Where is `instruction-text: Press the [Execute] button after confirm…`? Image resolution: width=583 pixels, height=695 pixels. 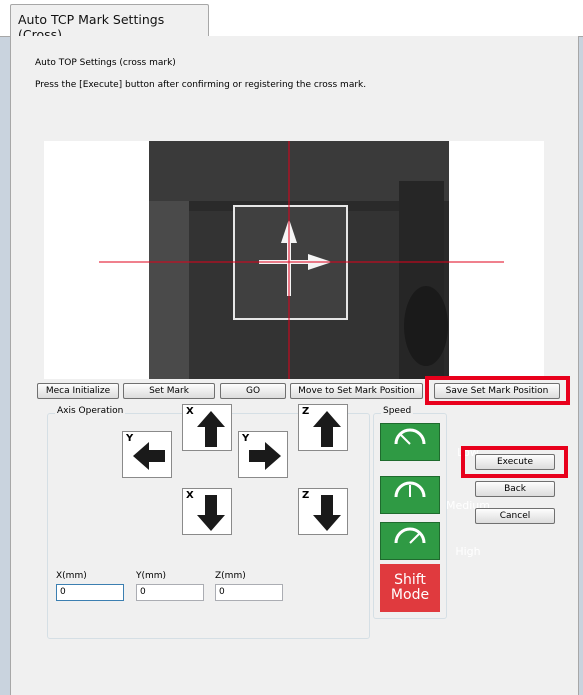 instruction-text: Press the [Execute] button after confirm… is located at coordinates (201, 85).